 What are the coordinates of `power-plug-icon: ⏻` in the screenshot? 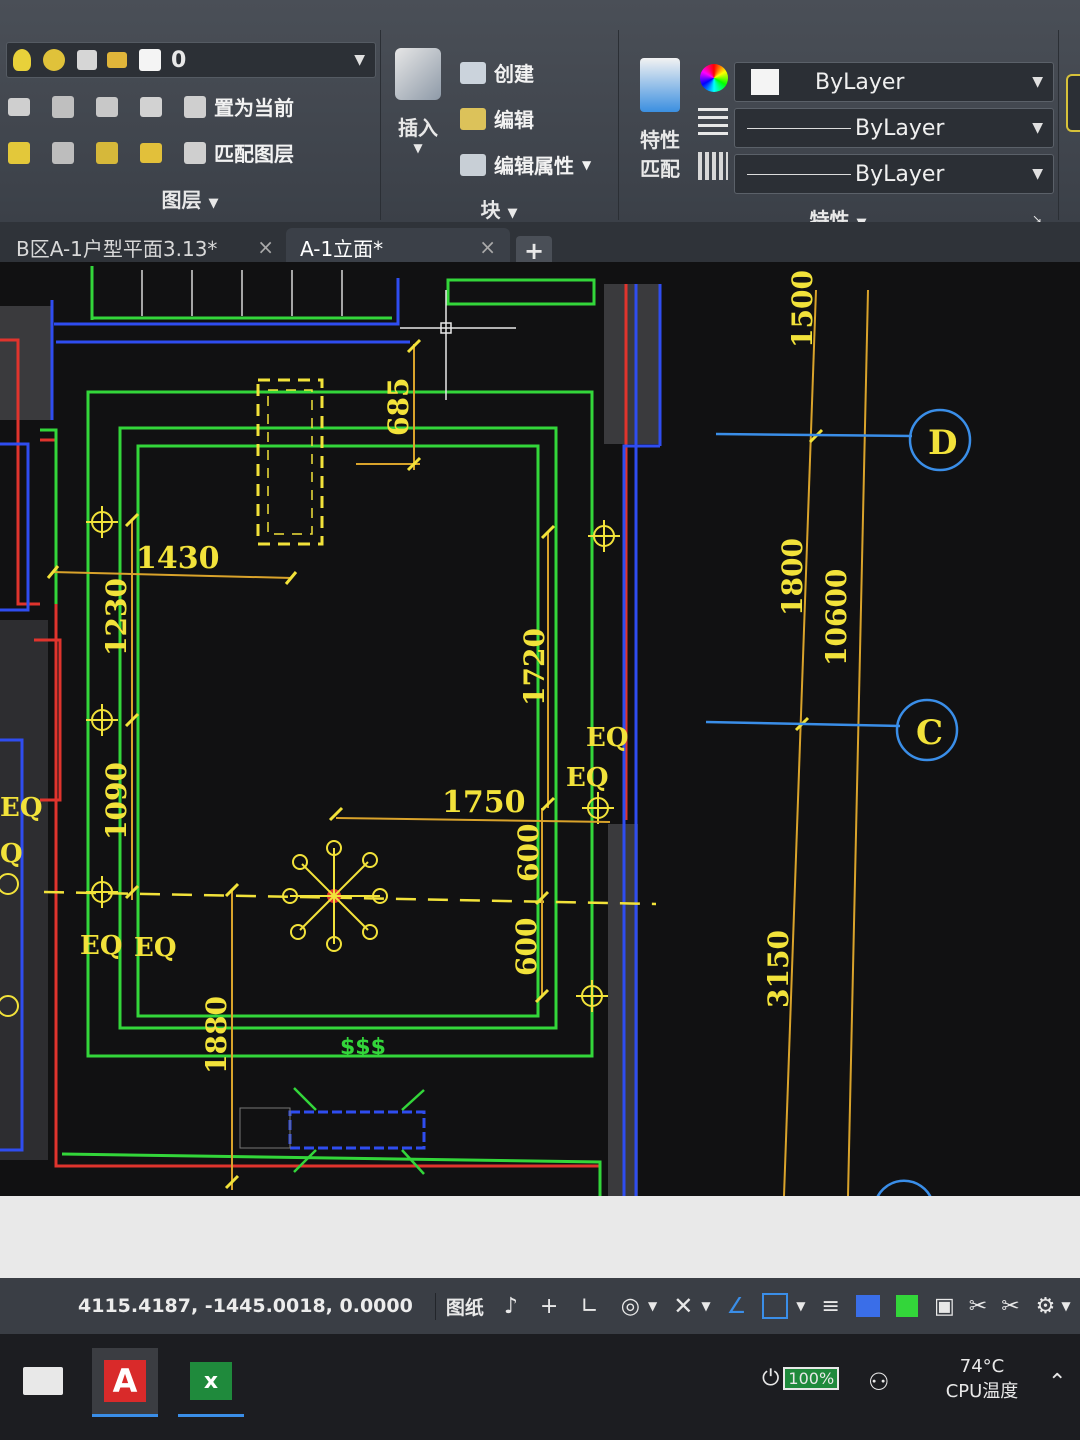 It's located at (771, 1378).